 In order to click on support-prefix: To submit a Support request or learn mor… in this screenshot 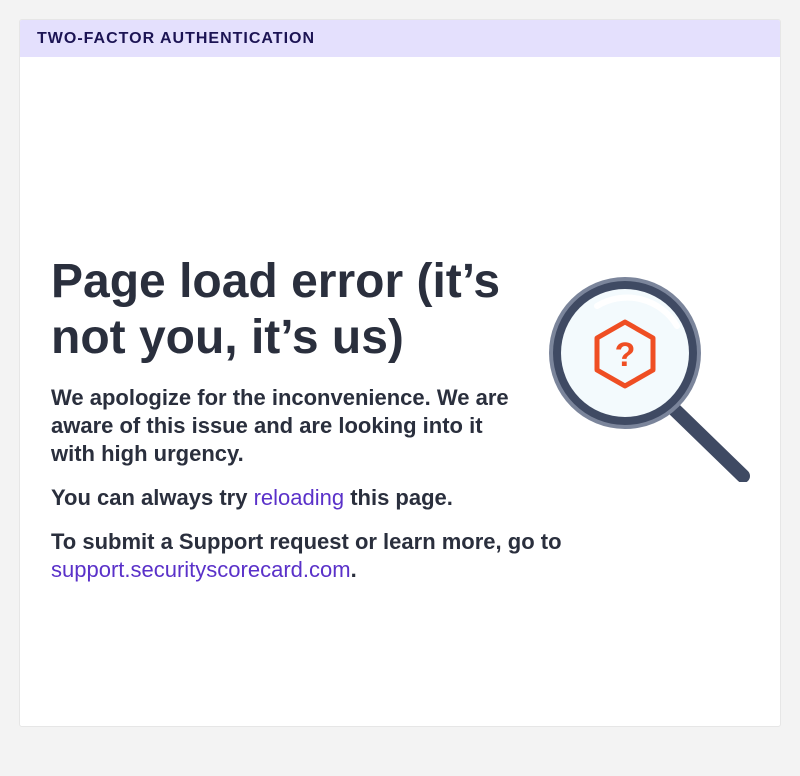, I will do `click(306, 541)`.